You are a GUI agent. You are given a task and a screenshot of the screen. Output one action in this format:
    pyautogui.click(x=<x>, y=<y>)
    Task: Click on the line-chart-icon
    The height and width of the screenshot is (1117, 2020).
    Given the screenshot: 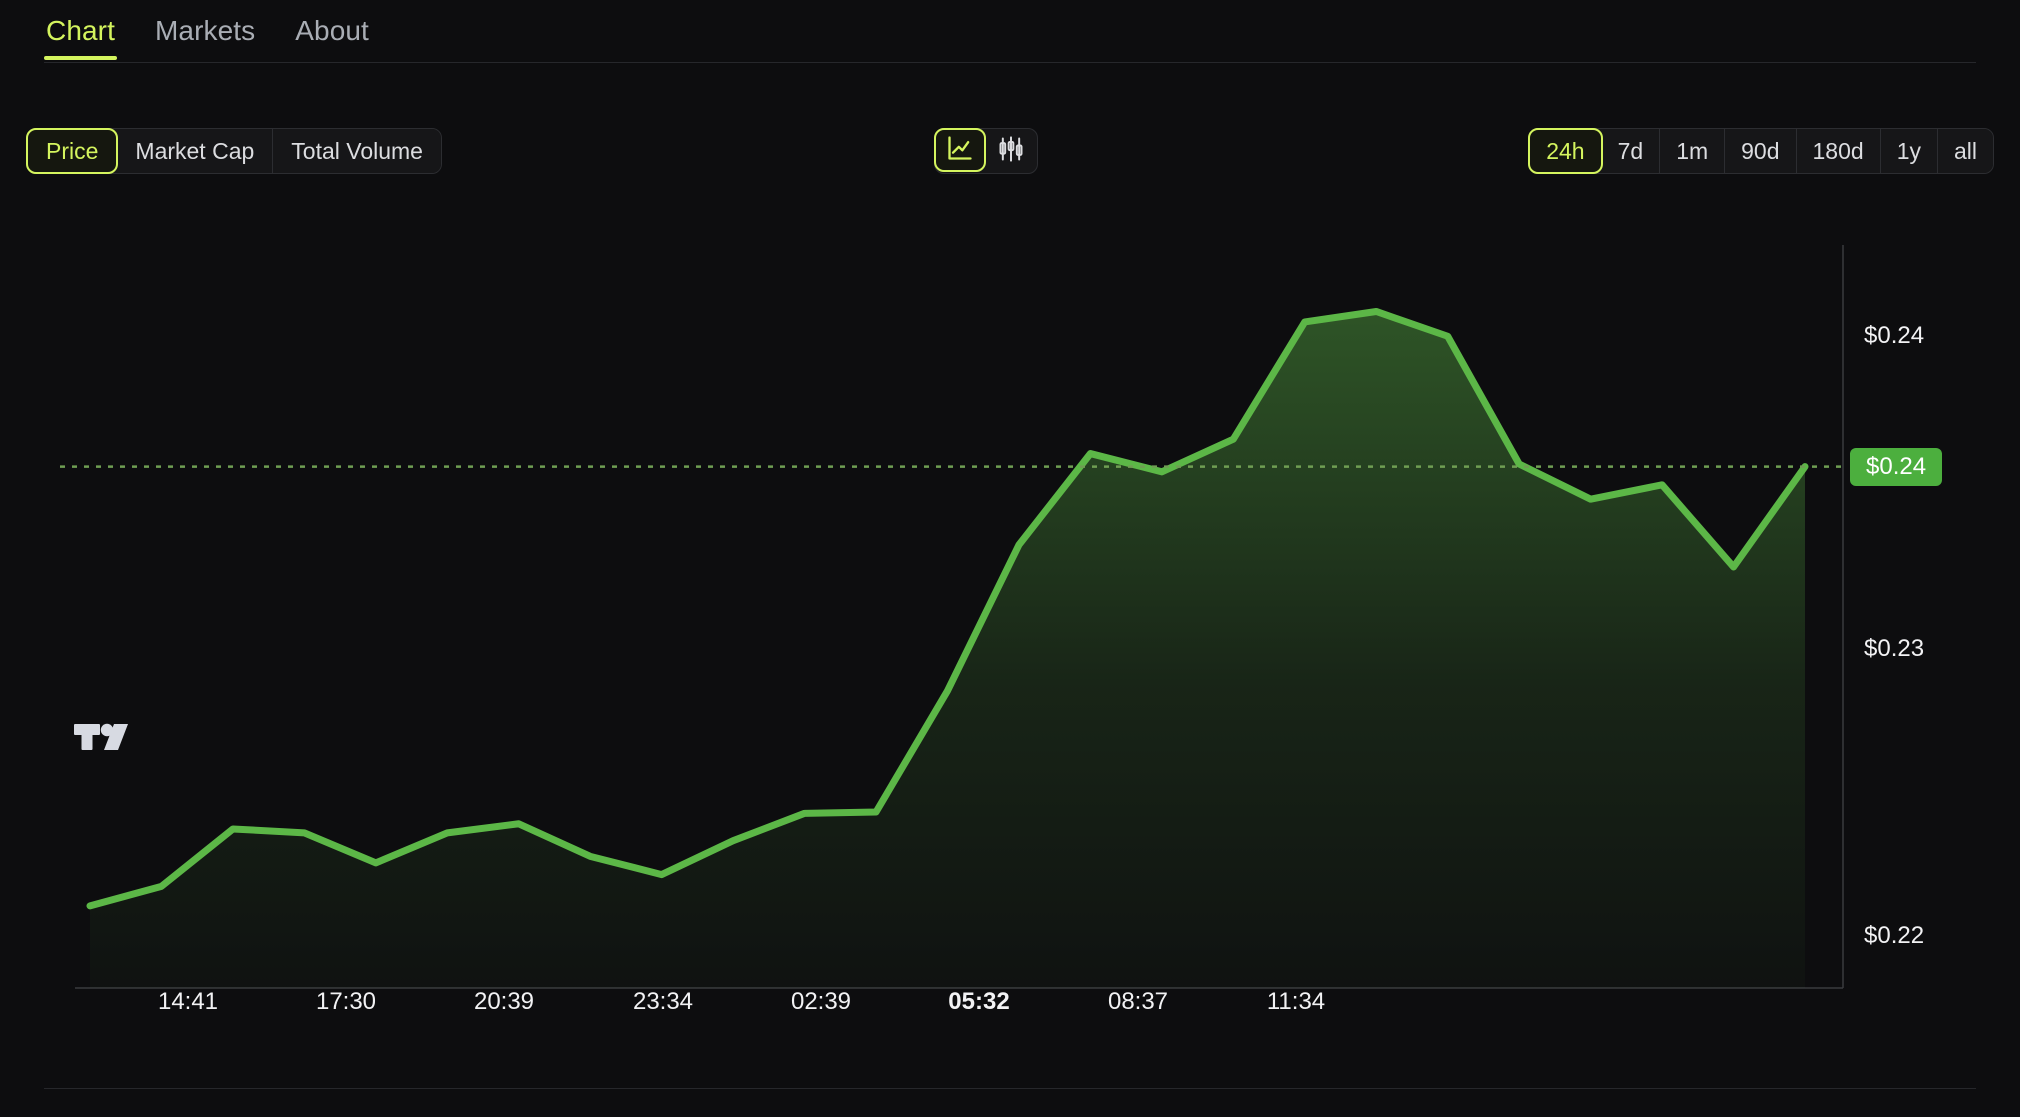 What is the action you would take?
    pyautogui.click(x=960, y=150)
    